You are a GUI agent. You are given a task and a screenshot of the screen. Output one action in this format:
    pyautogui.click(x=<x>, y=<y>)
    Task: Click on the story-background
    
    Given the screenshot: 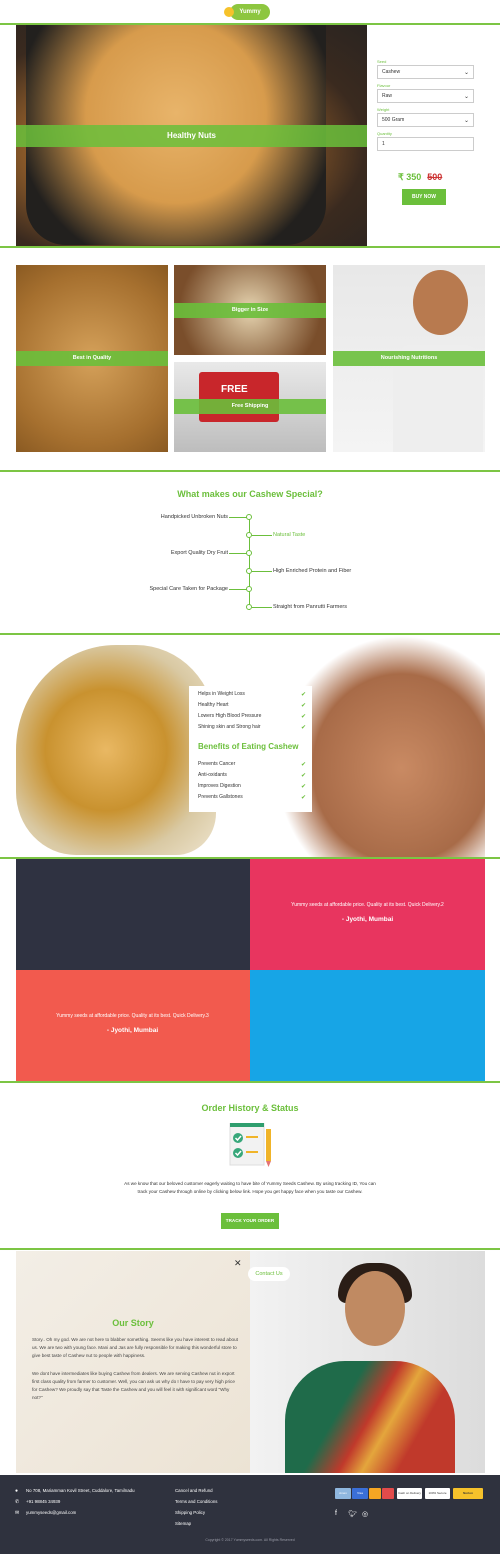 What is the action you would take?
    pyautogui.click(x=133, y=1362)
    